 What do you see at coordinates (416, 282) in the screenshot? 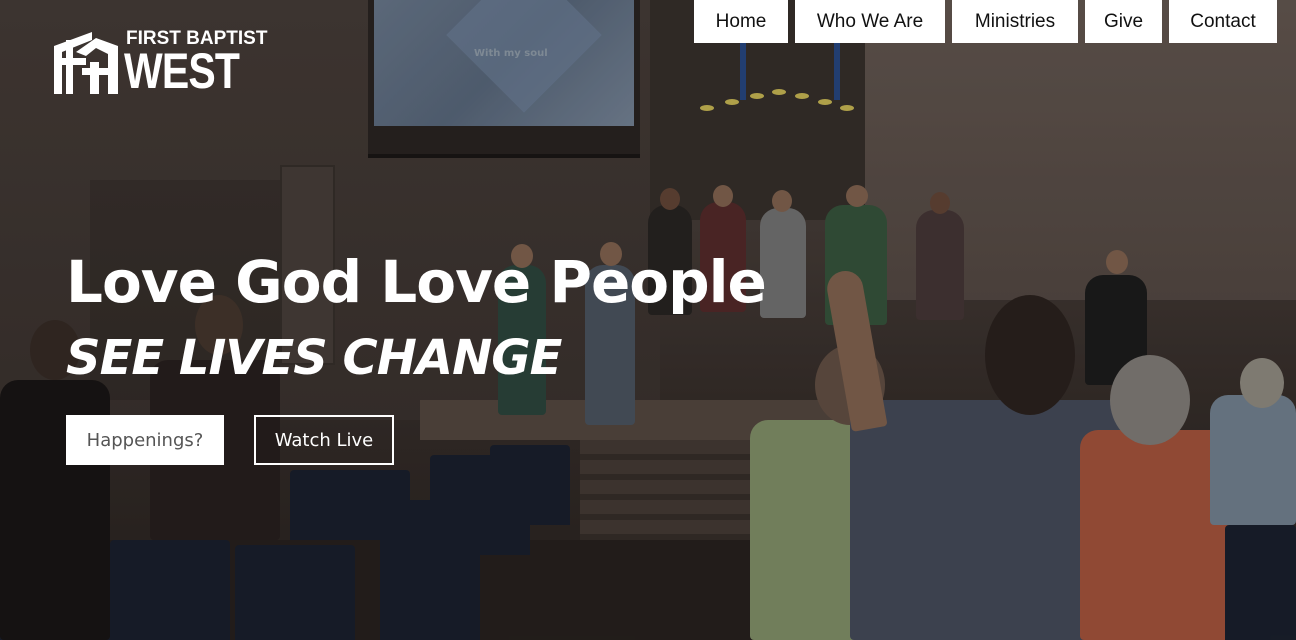
I see `hero-headline: Love God Love People` at bounding box center [416, 282].